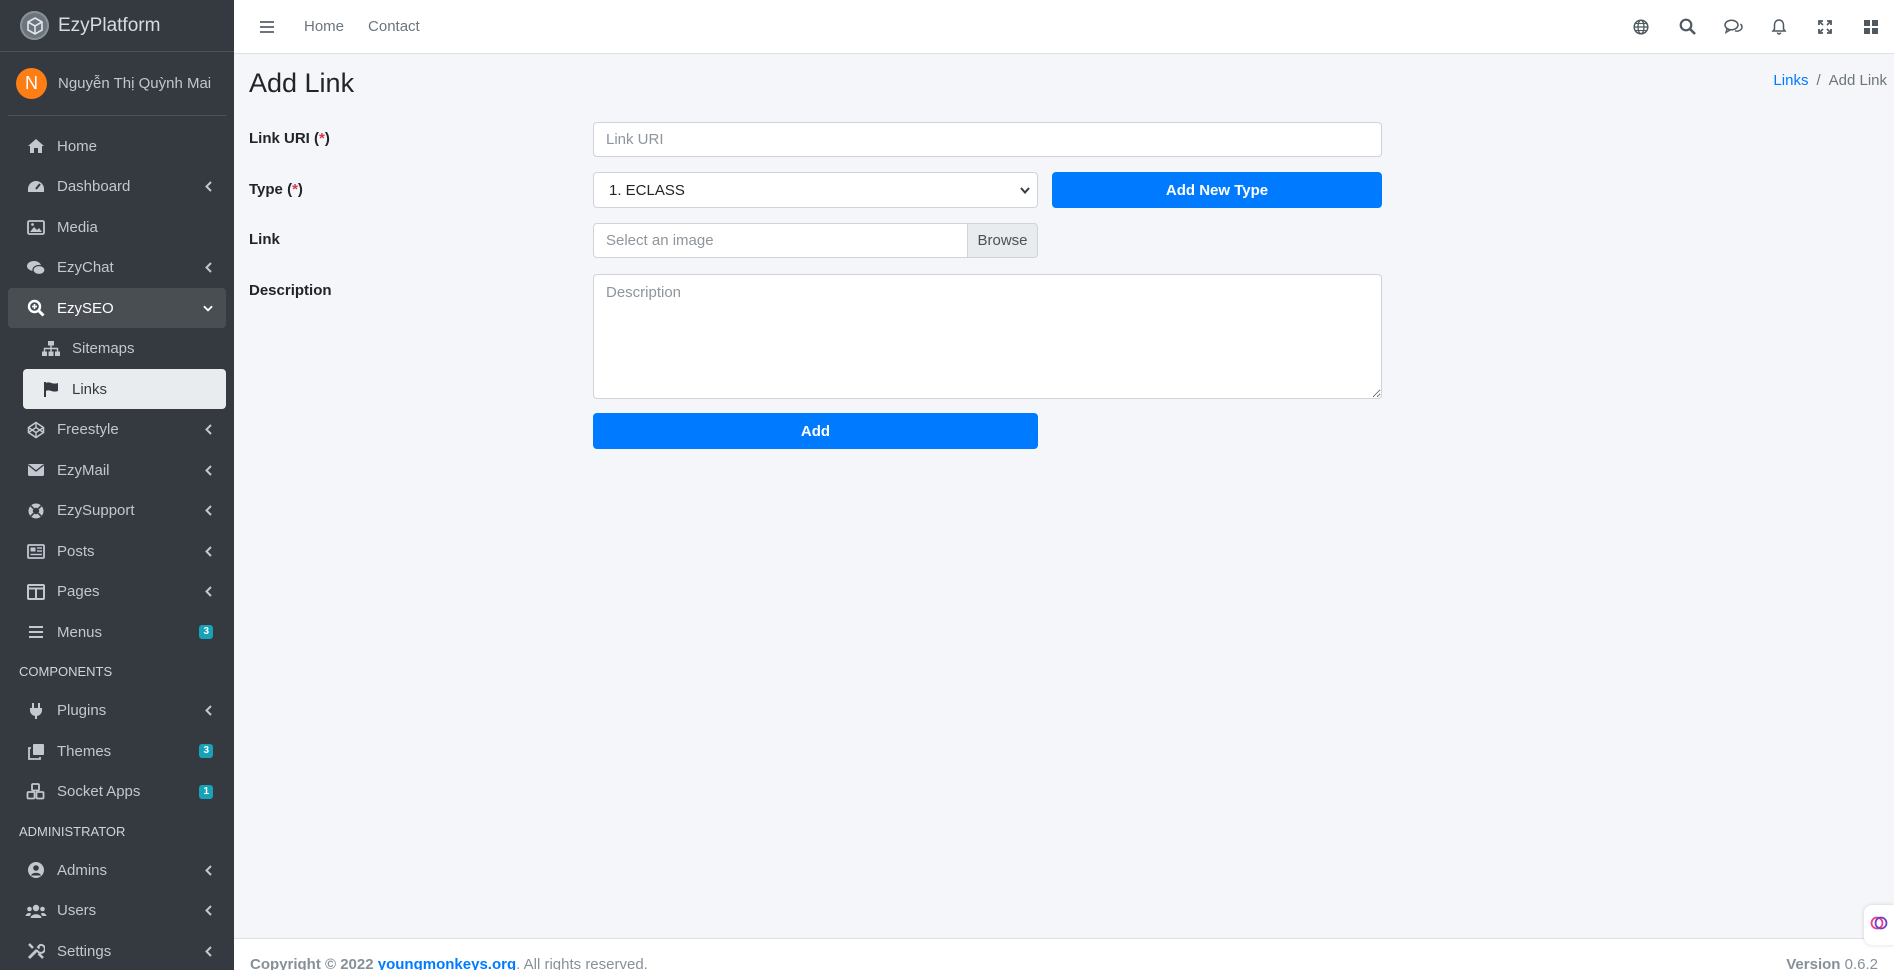 The image size is (1894, 970). I want to click on chevron-down-icon, so click(208, 308).